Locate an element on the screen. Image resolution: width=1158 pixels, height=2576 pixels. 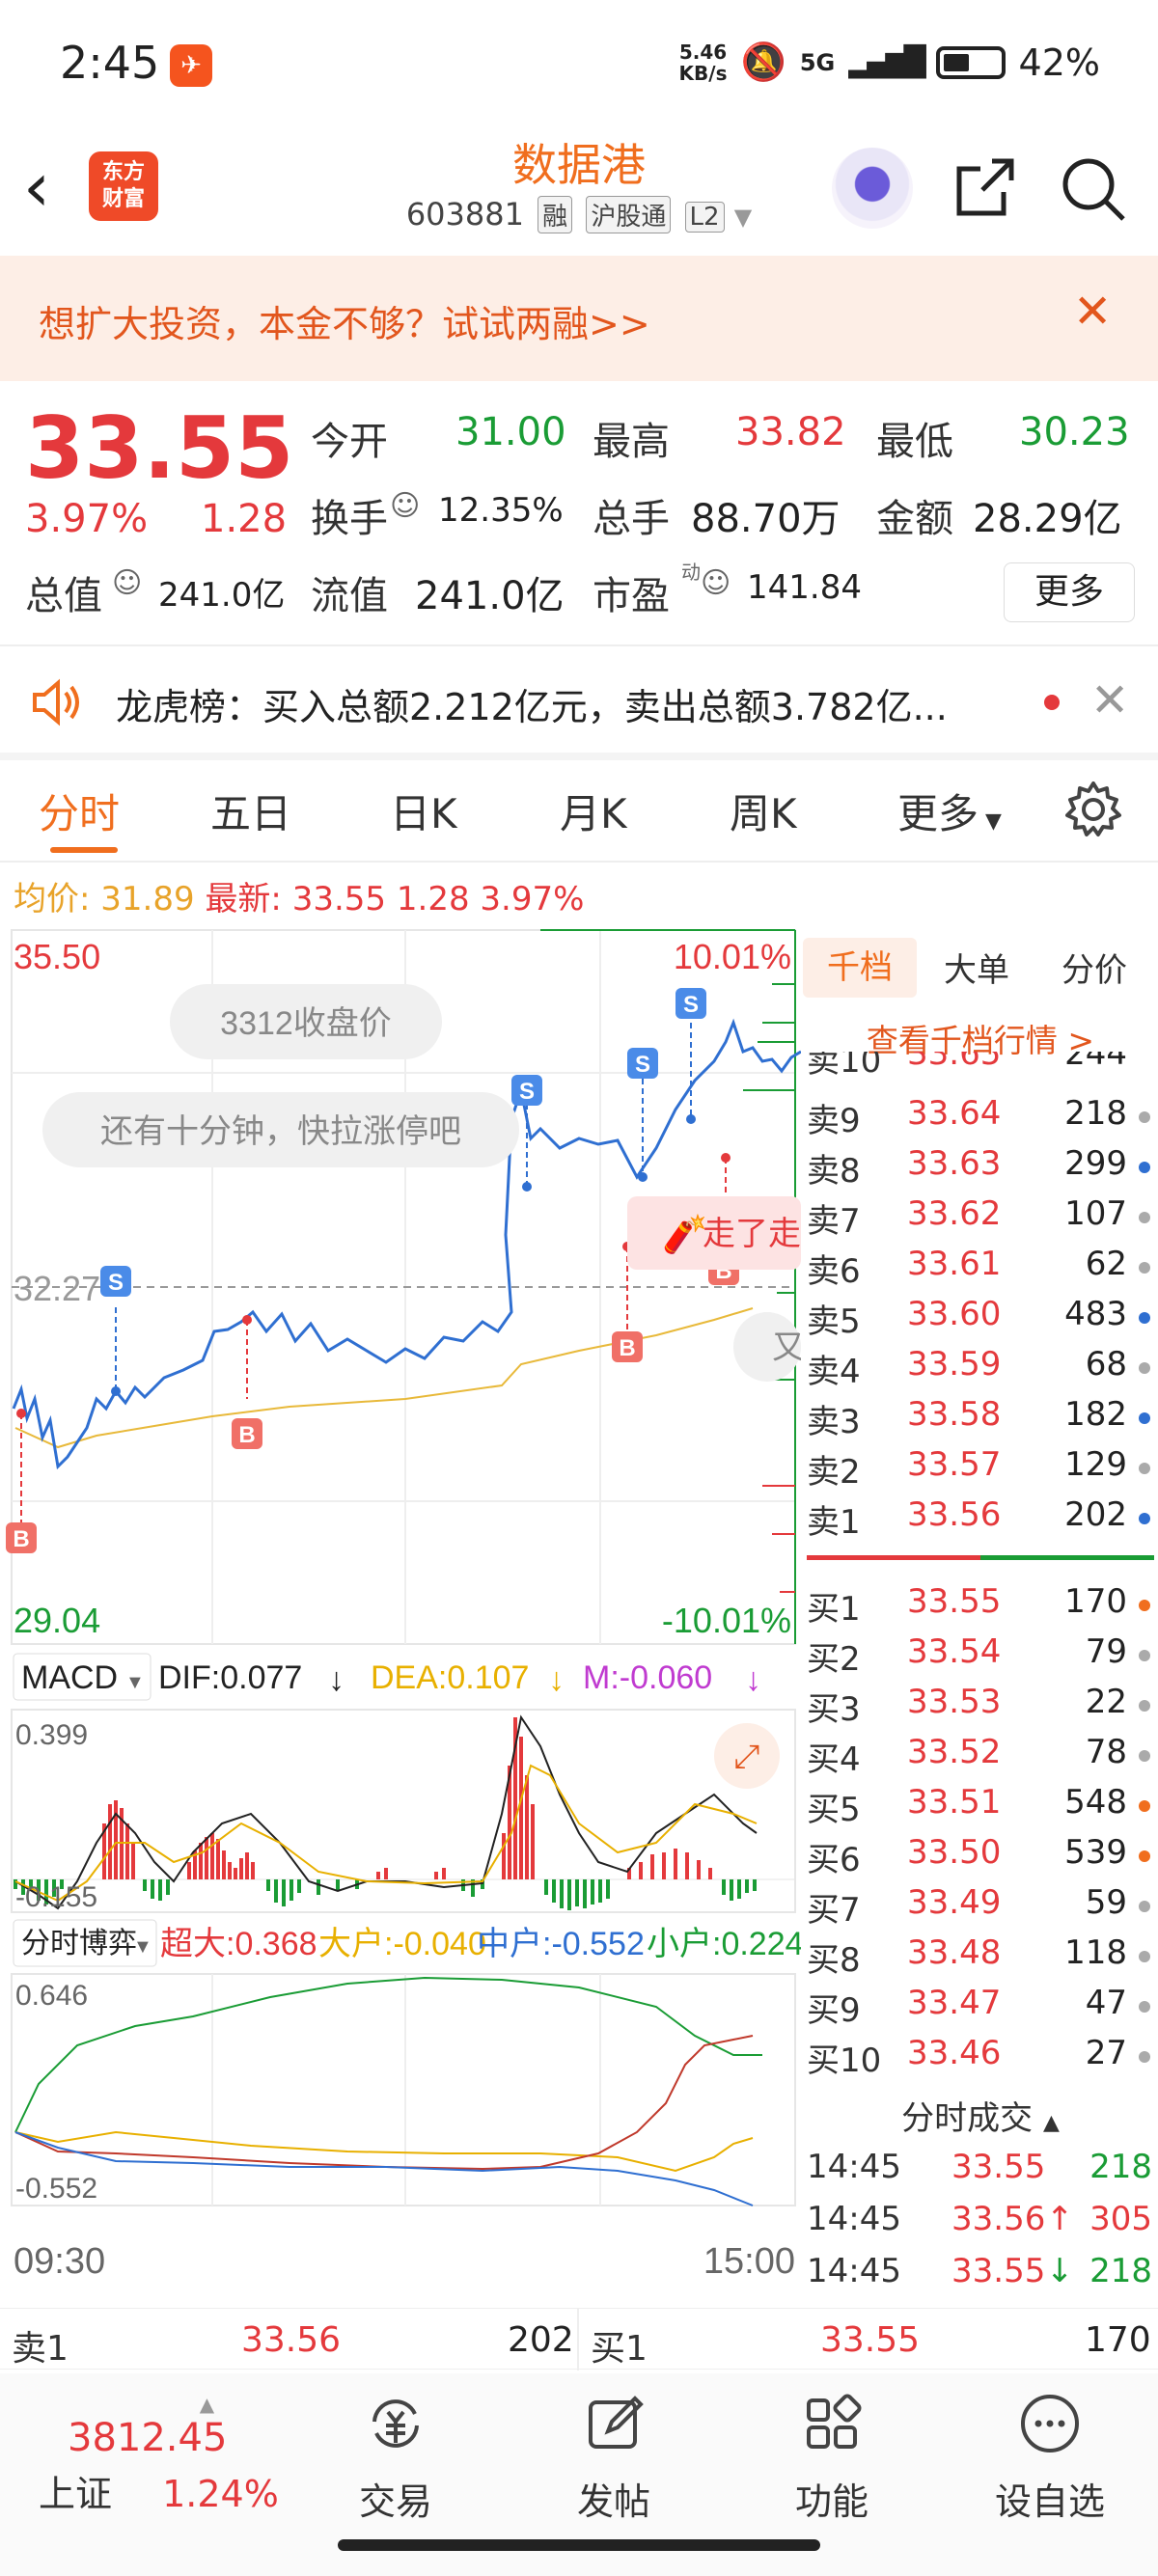
walk-tag: 走了走 is located at coordinates (752, 1234).